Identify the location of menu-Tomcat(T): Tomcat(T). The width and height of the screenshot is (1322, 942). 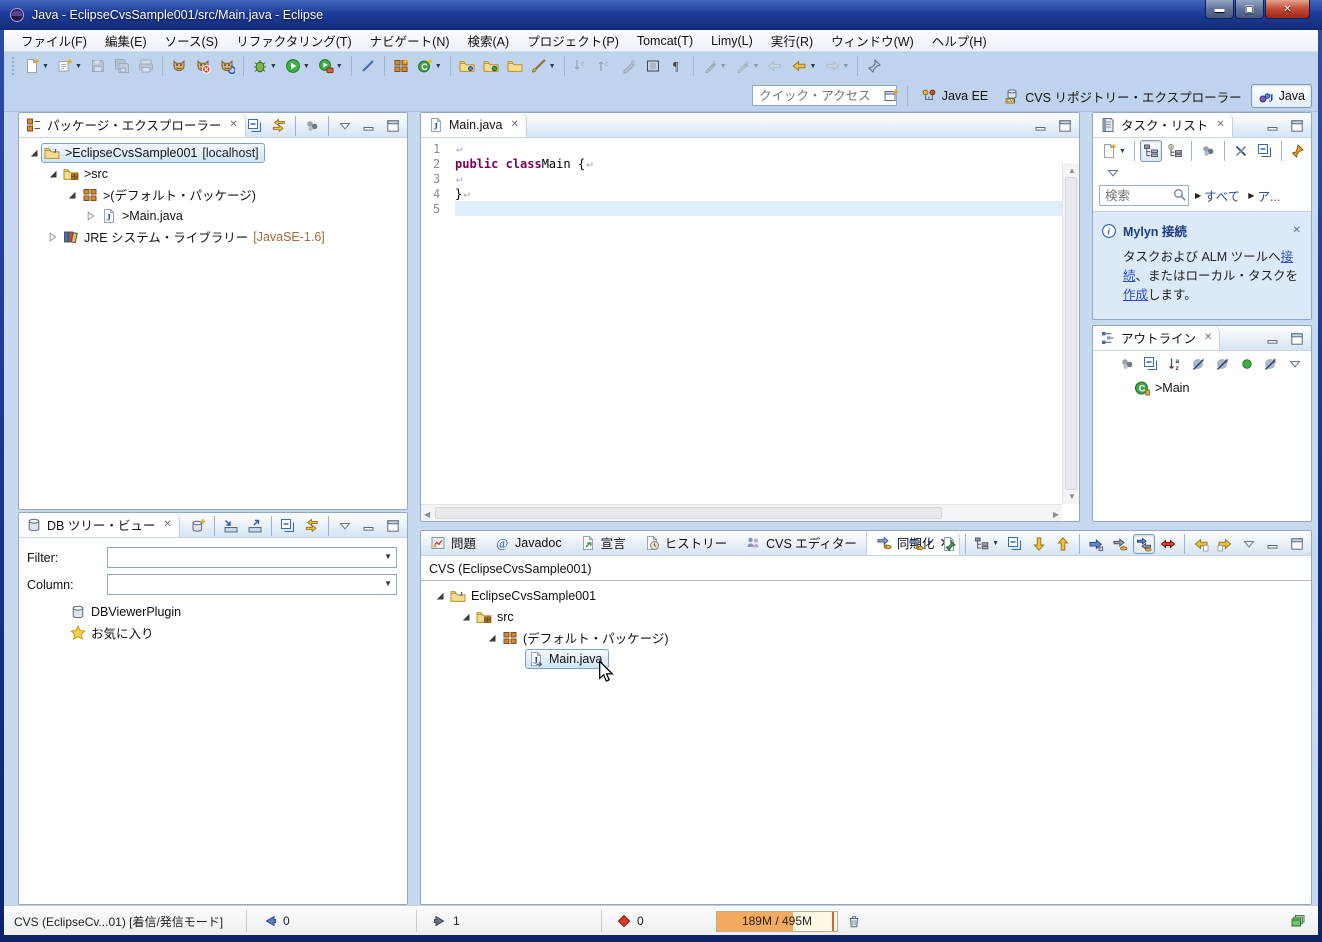
(665, 41).